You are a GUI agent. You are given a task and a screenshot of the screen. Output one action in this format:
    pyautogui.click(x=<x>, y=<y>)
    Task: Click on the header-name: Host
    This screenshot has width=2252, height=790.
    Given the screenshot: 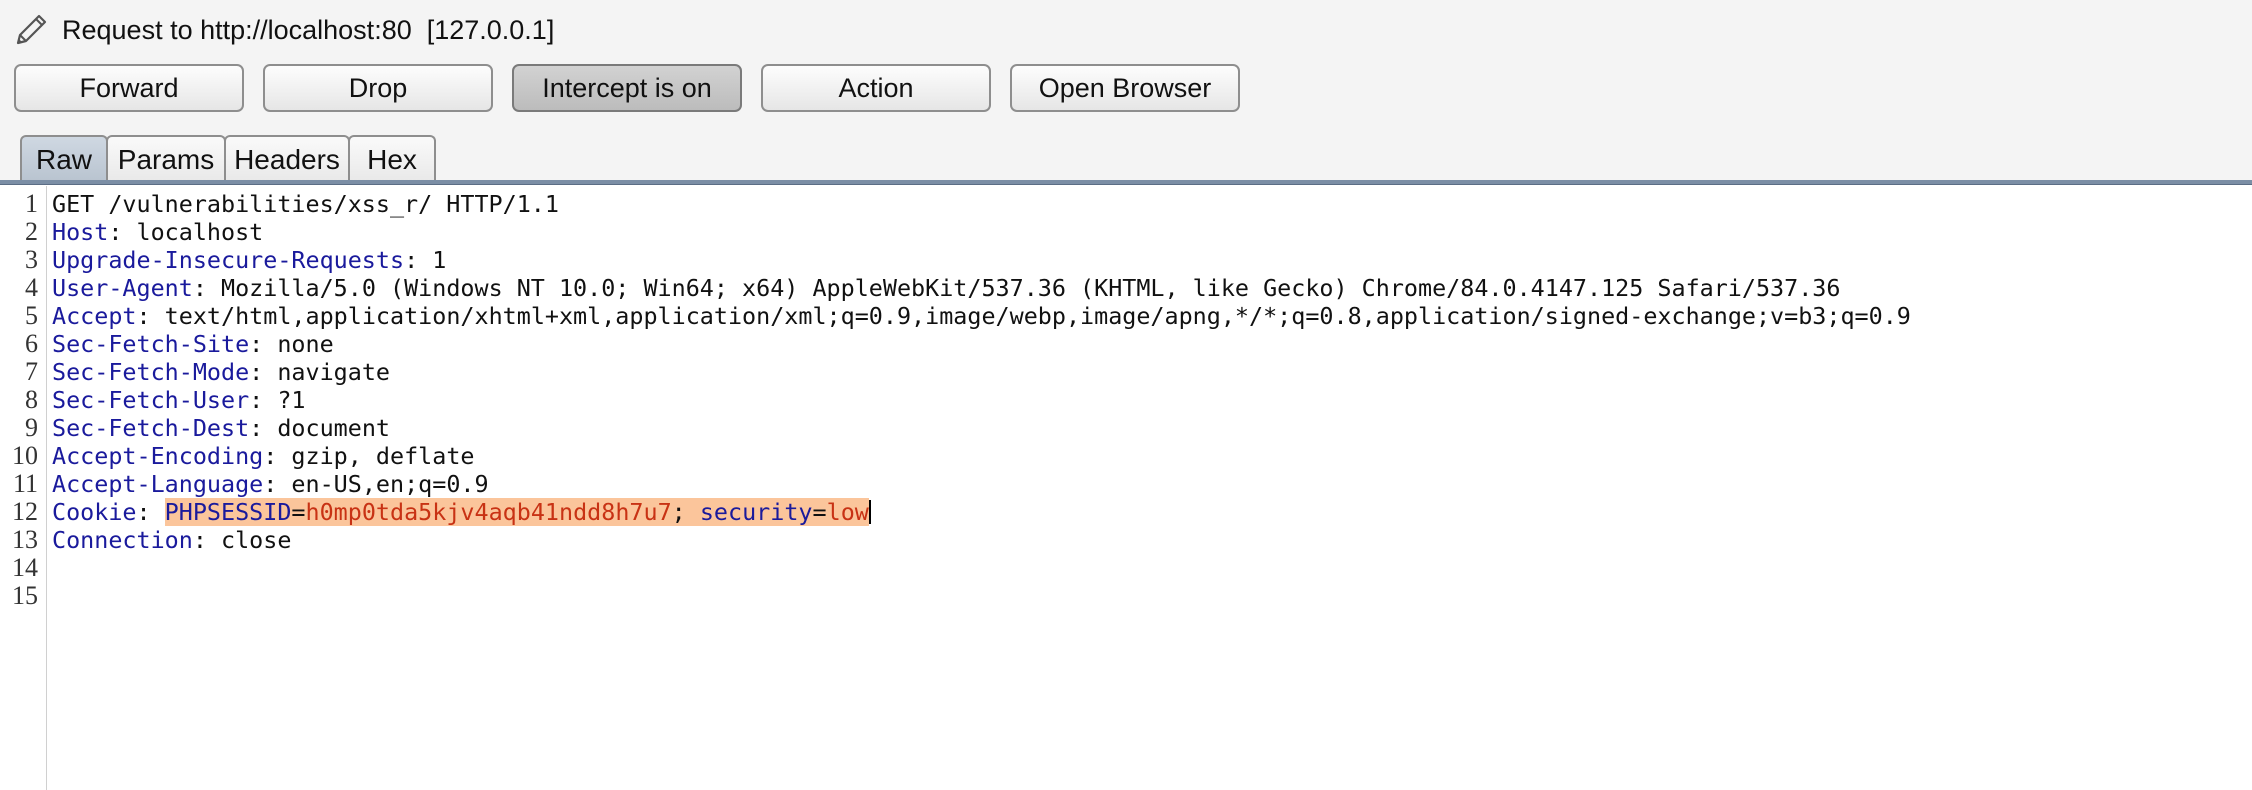 What is the action you would take?
    pyautogui.click(x=80, y=232)
    